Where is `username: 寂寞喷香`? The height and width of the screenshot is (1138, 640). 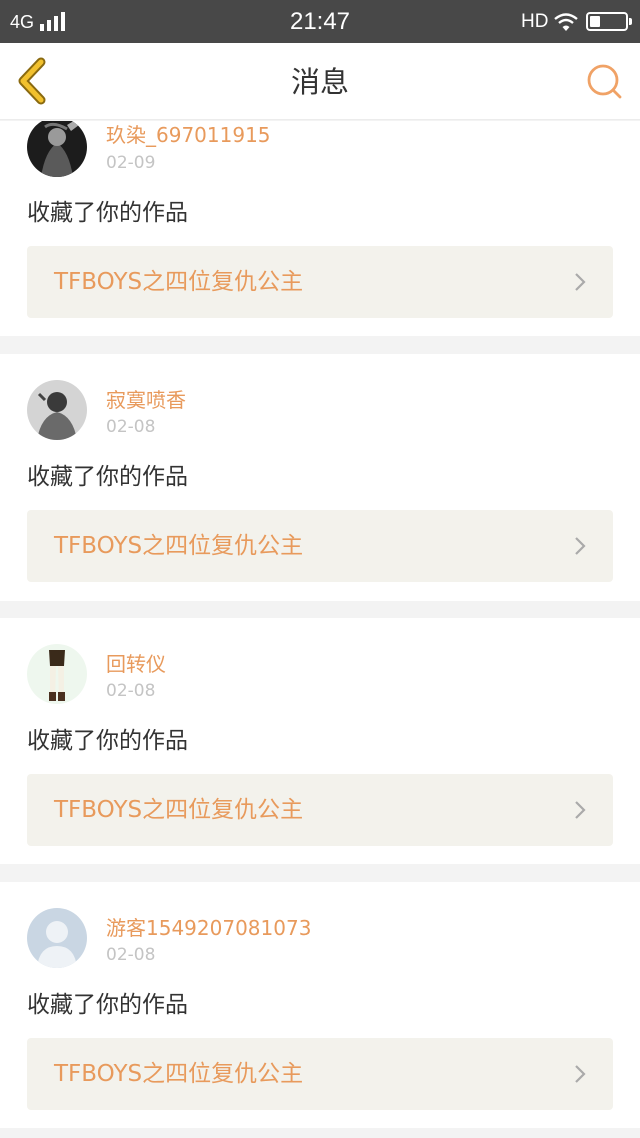 username: 寂寞喷香 is located at coordinates (146, 400).